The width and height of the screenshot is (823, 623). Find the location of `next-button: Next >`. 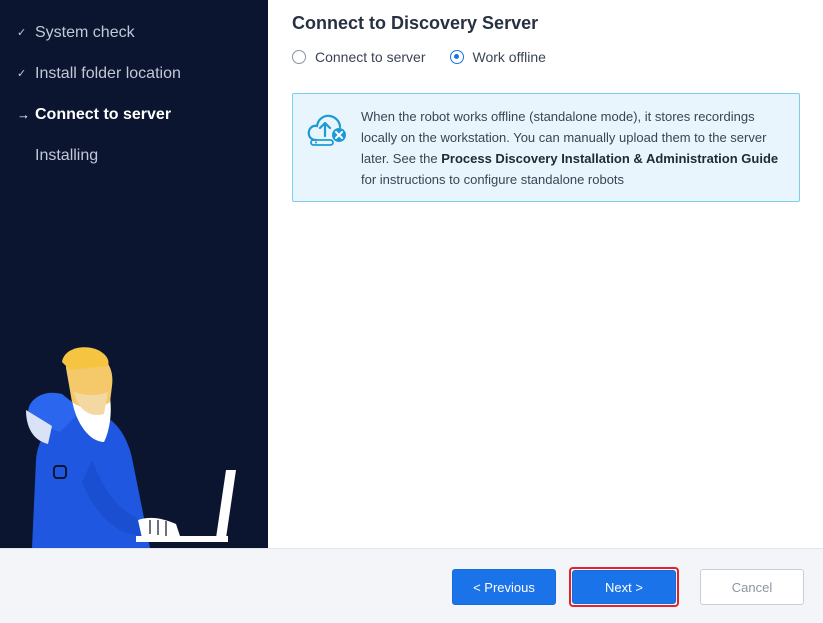

next-button: Next > is located at coordinates (624, 587).